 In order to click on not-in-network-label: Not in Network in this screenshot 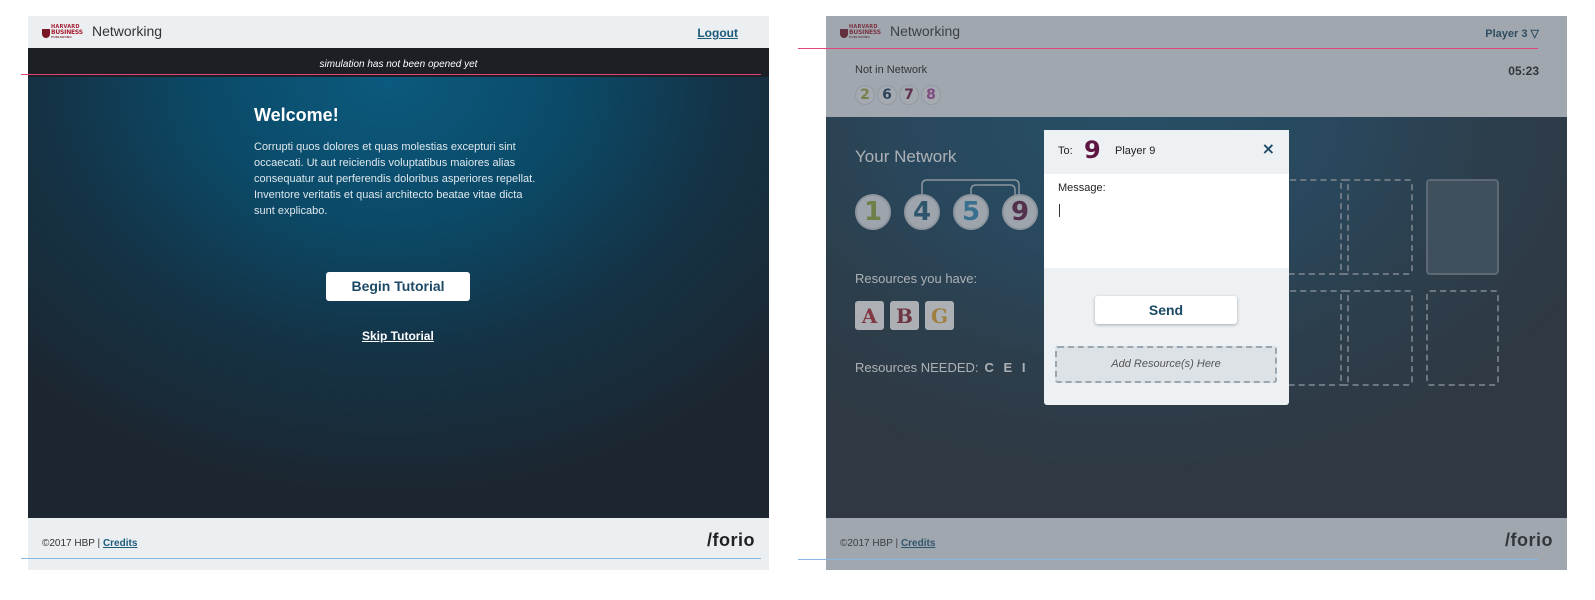, I will do `click(891, 70)`.